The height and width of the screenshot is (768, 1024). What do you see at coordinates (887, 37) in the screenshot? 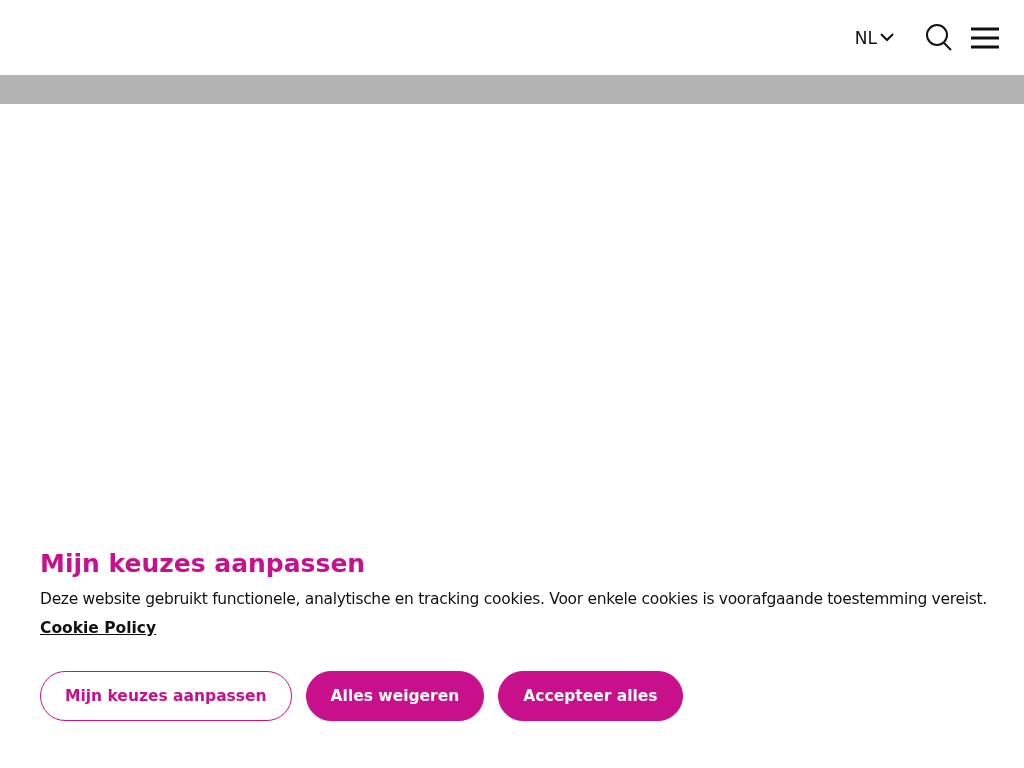
I see `chevron-down-icon` at bounding box center [887, 37].